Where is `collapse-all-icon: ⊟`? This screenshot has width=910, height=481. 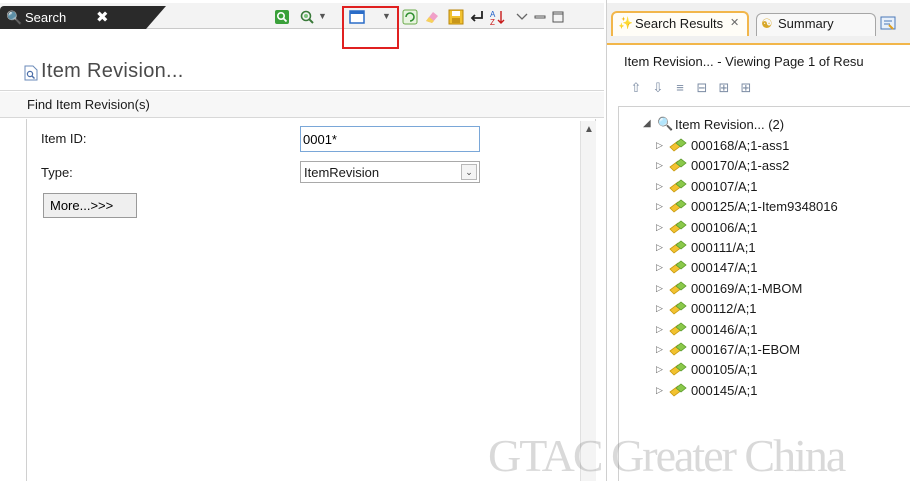
collapse-all-icon: ⊟ is located at coordinates (702, 88).